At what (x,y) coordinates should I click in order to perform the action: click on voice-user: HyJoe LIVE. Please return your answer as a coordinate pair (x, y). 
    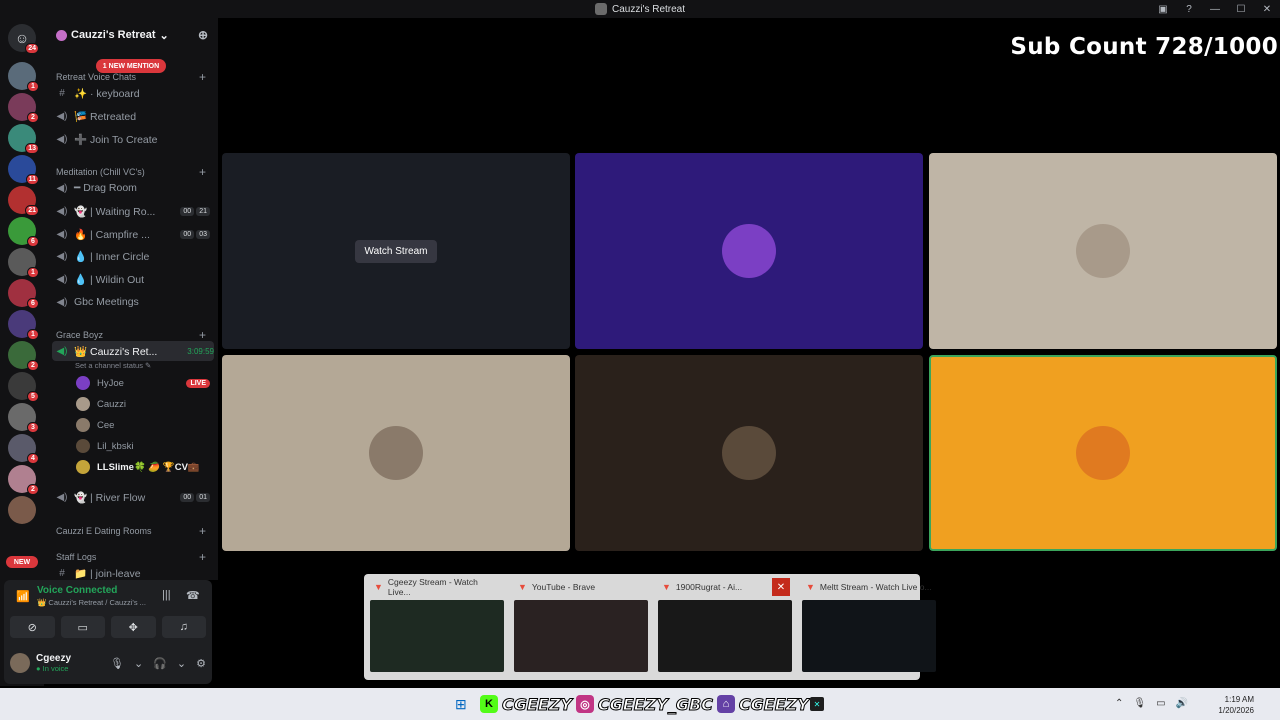
    Looking at the image, I should click on (143, 383).